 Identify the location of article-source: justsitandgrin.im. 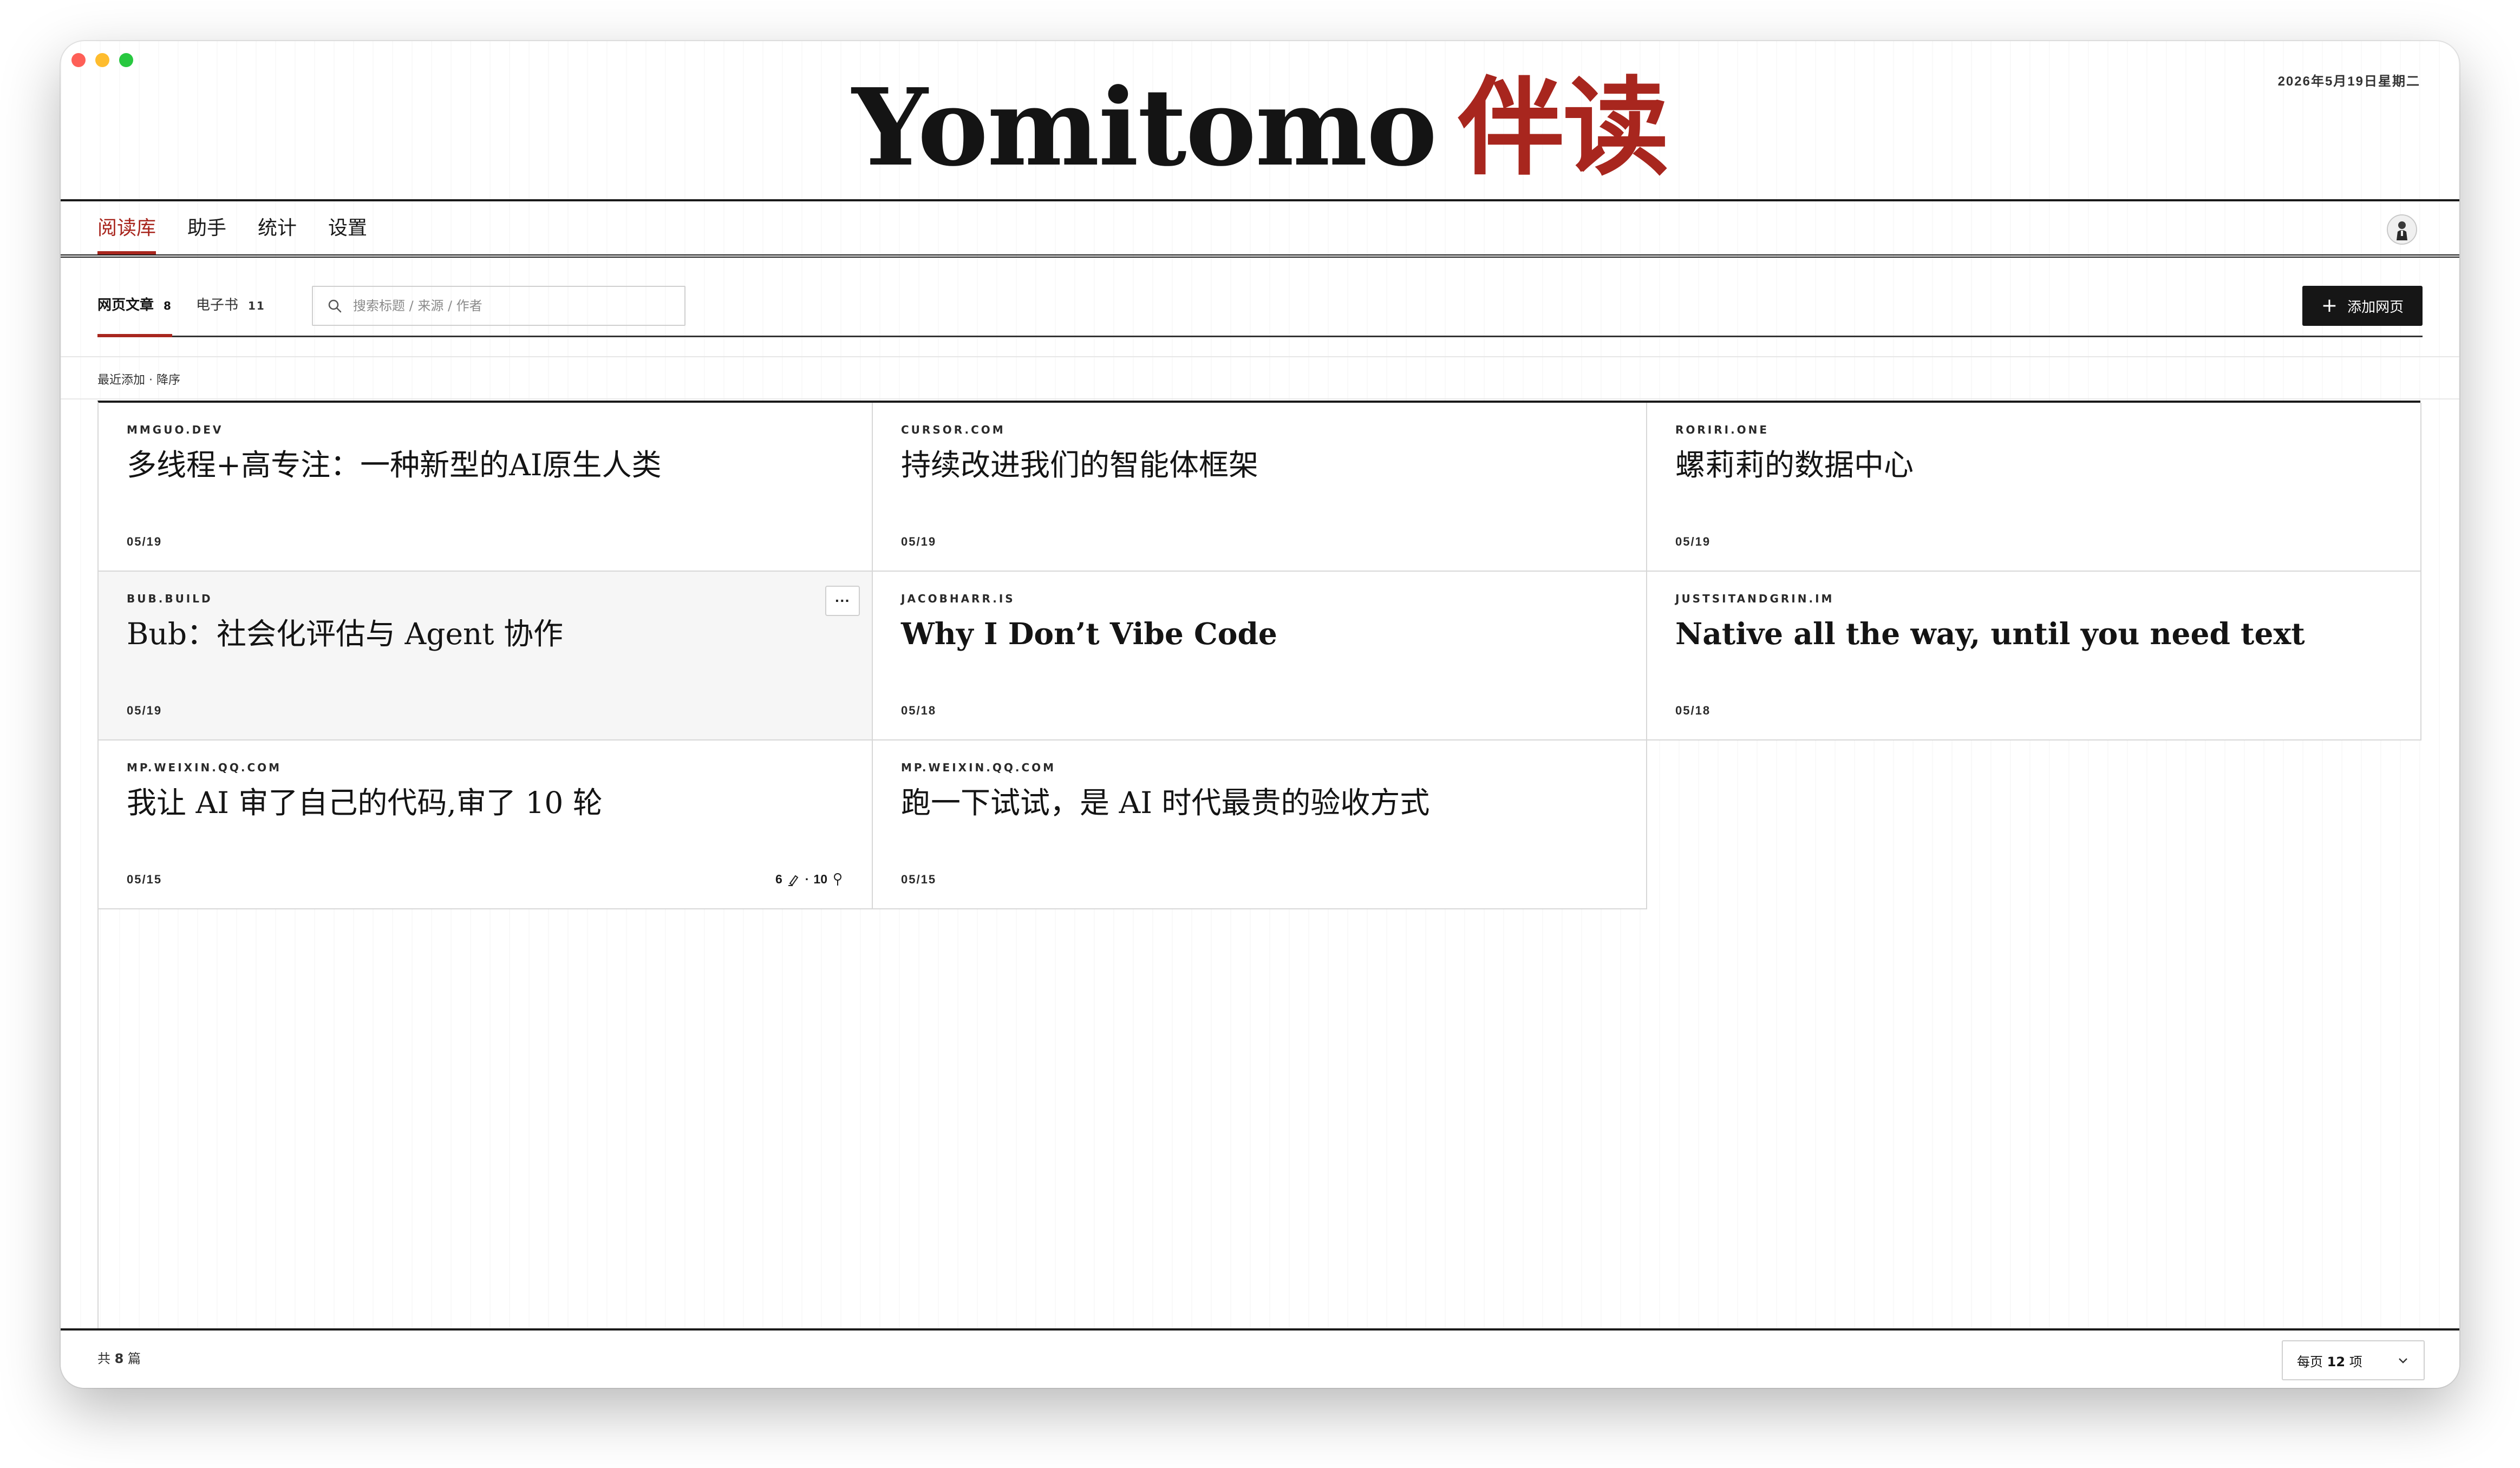
(1755, 598).